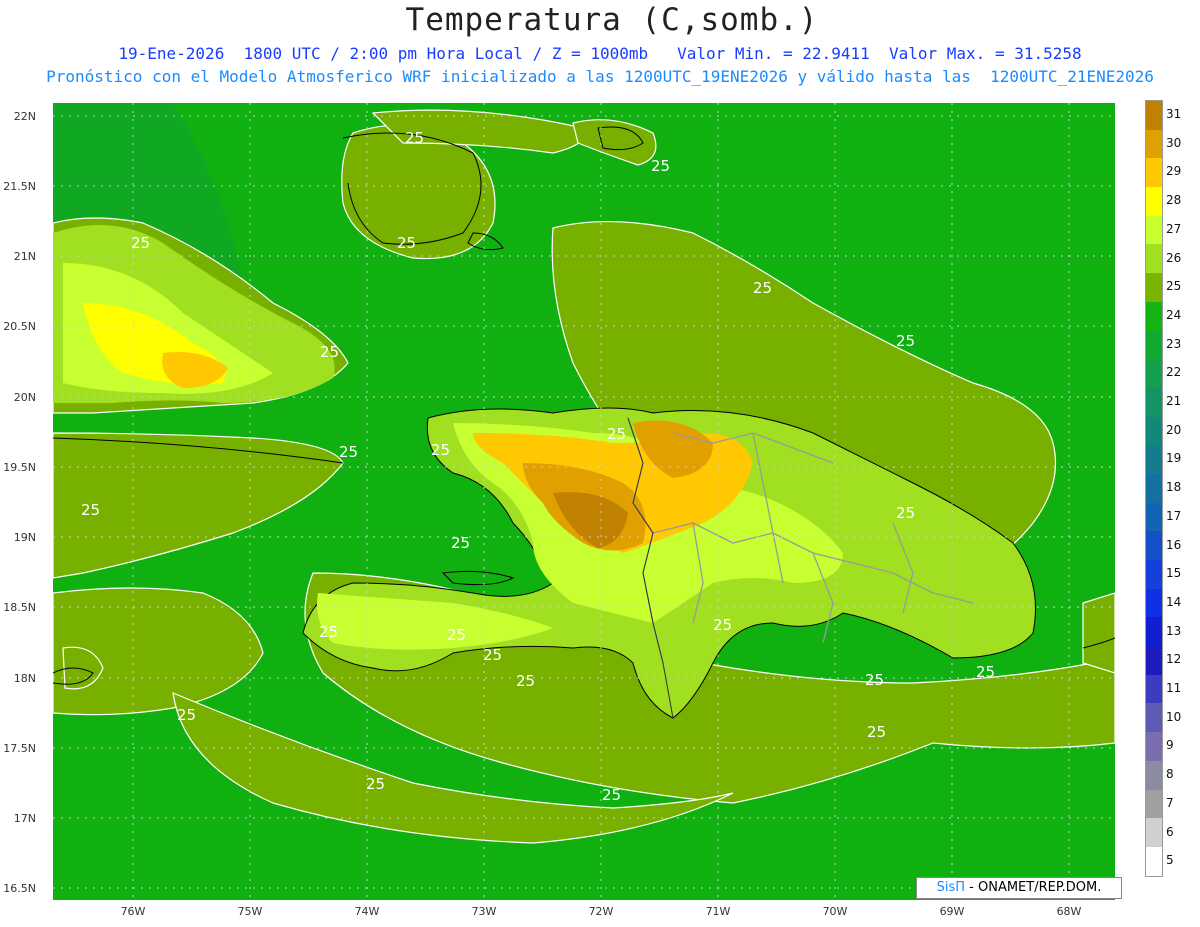  Describe the element at coordinates (1170, 860) in the screenshot. I see `colorbar-label: 5` at that location.